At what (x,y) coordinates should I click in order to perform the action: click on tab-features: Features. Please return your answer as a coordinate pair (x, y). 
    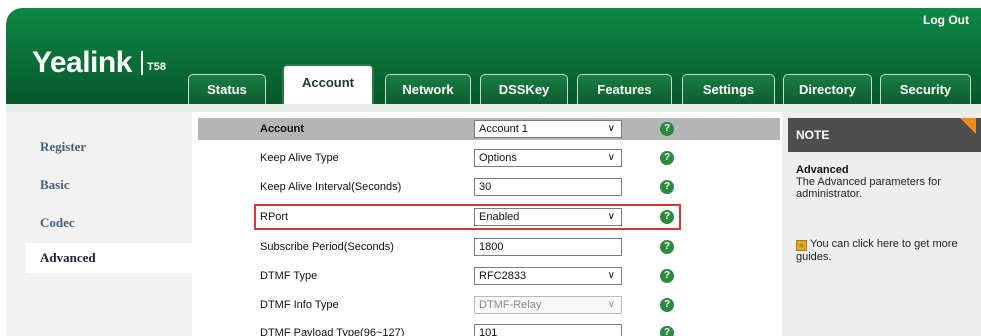
    Looking at the image, I should click on (624, 89).